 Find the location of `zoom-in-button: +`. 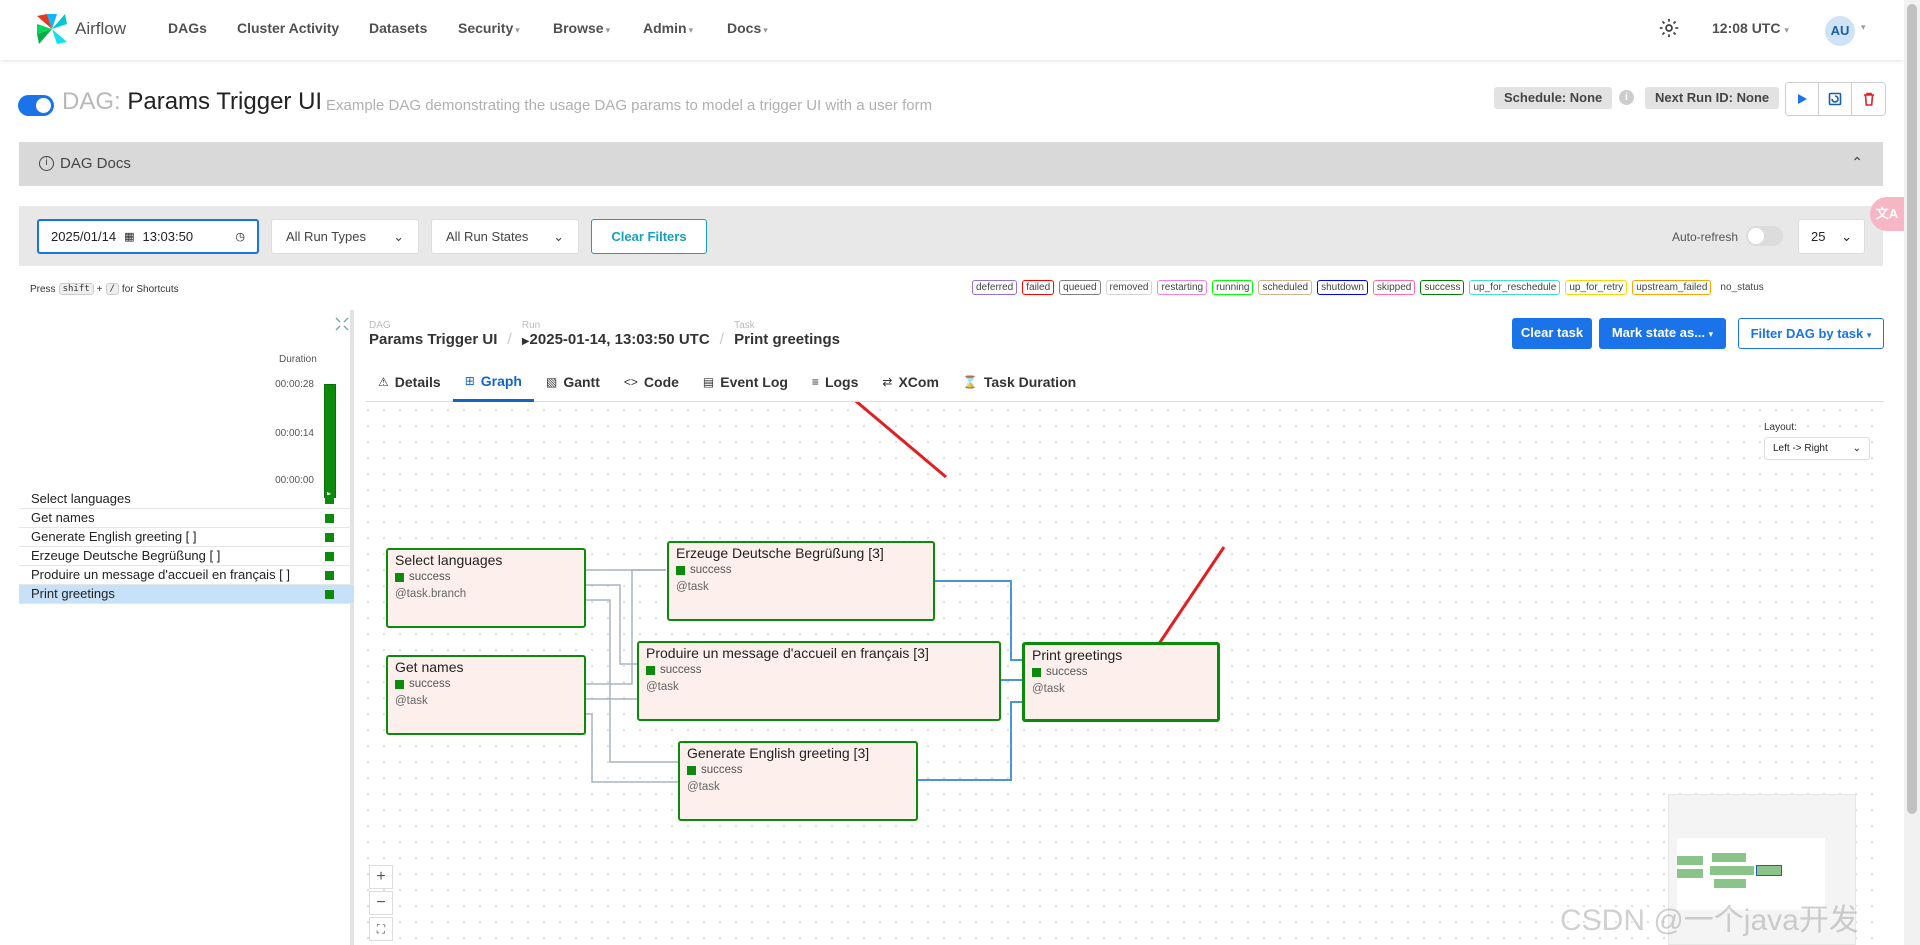

zoom-in-button: + is located at coordinates (381, 877).